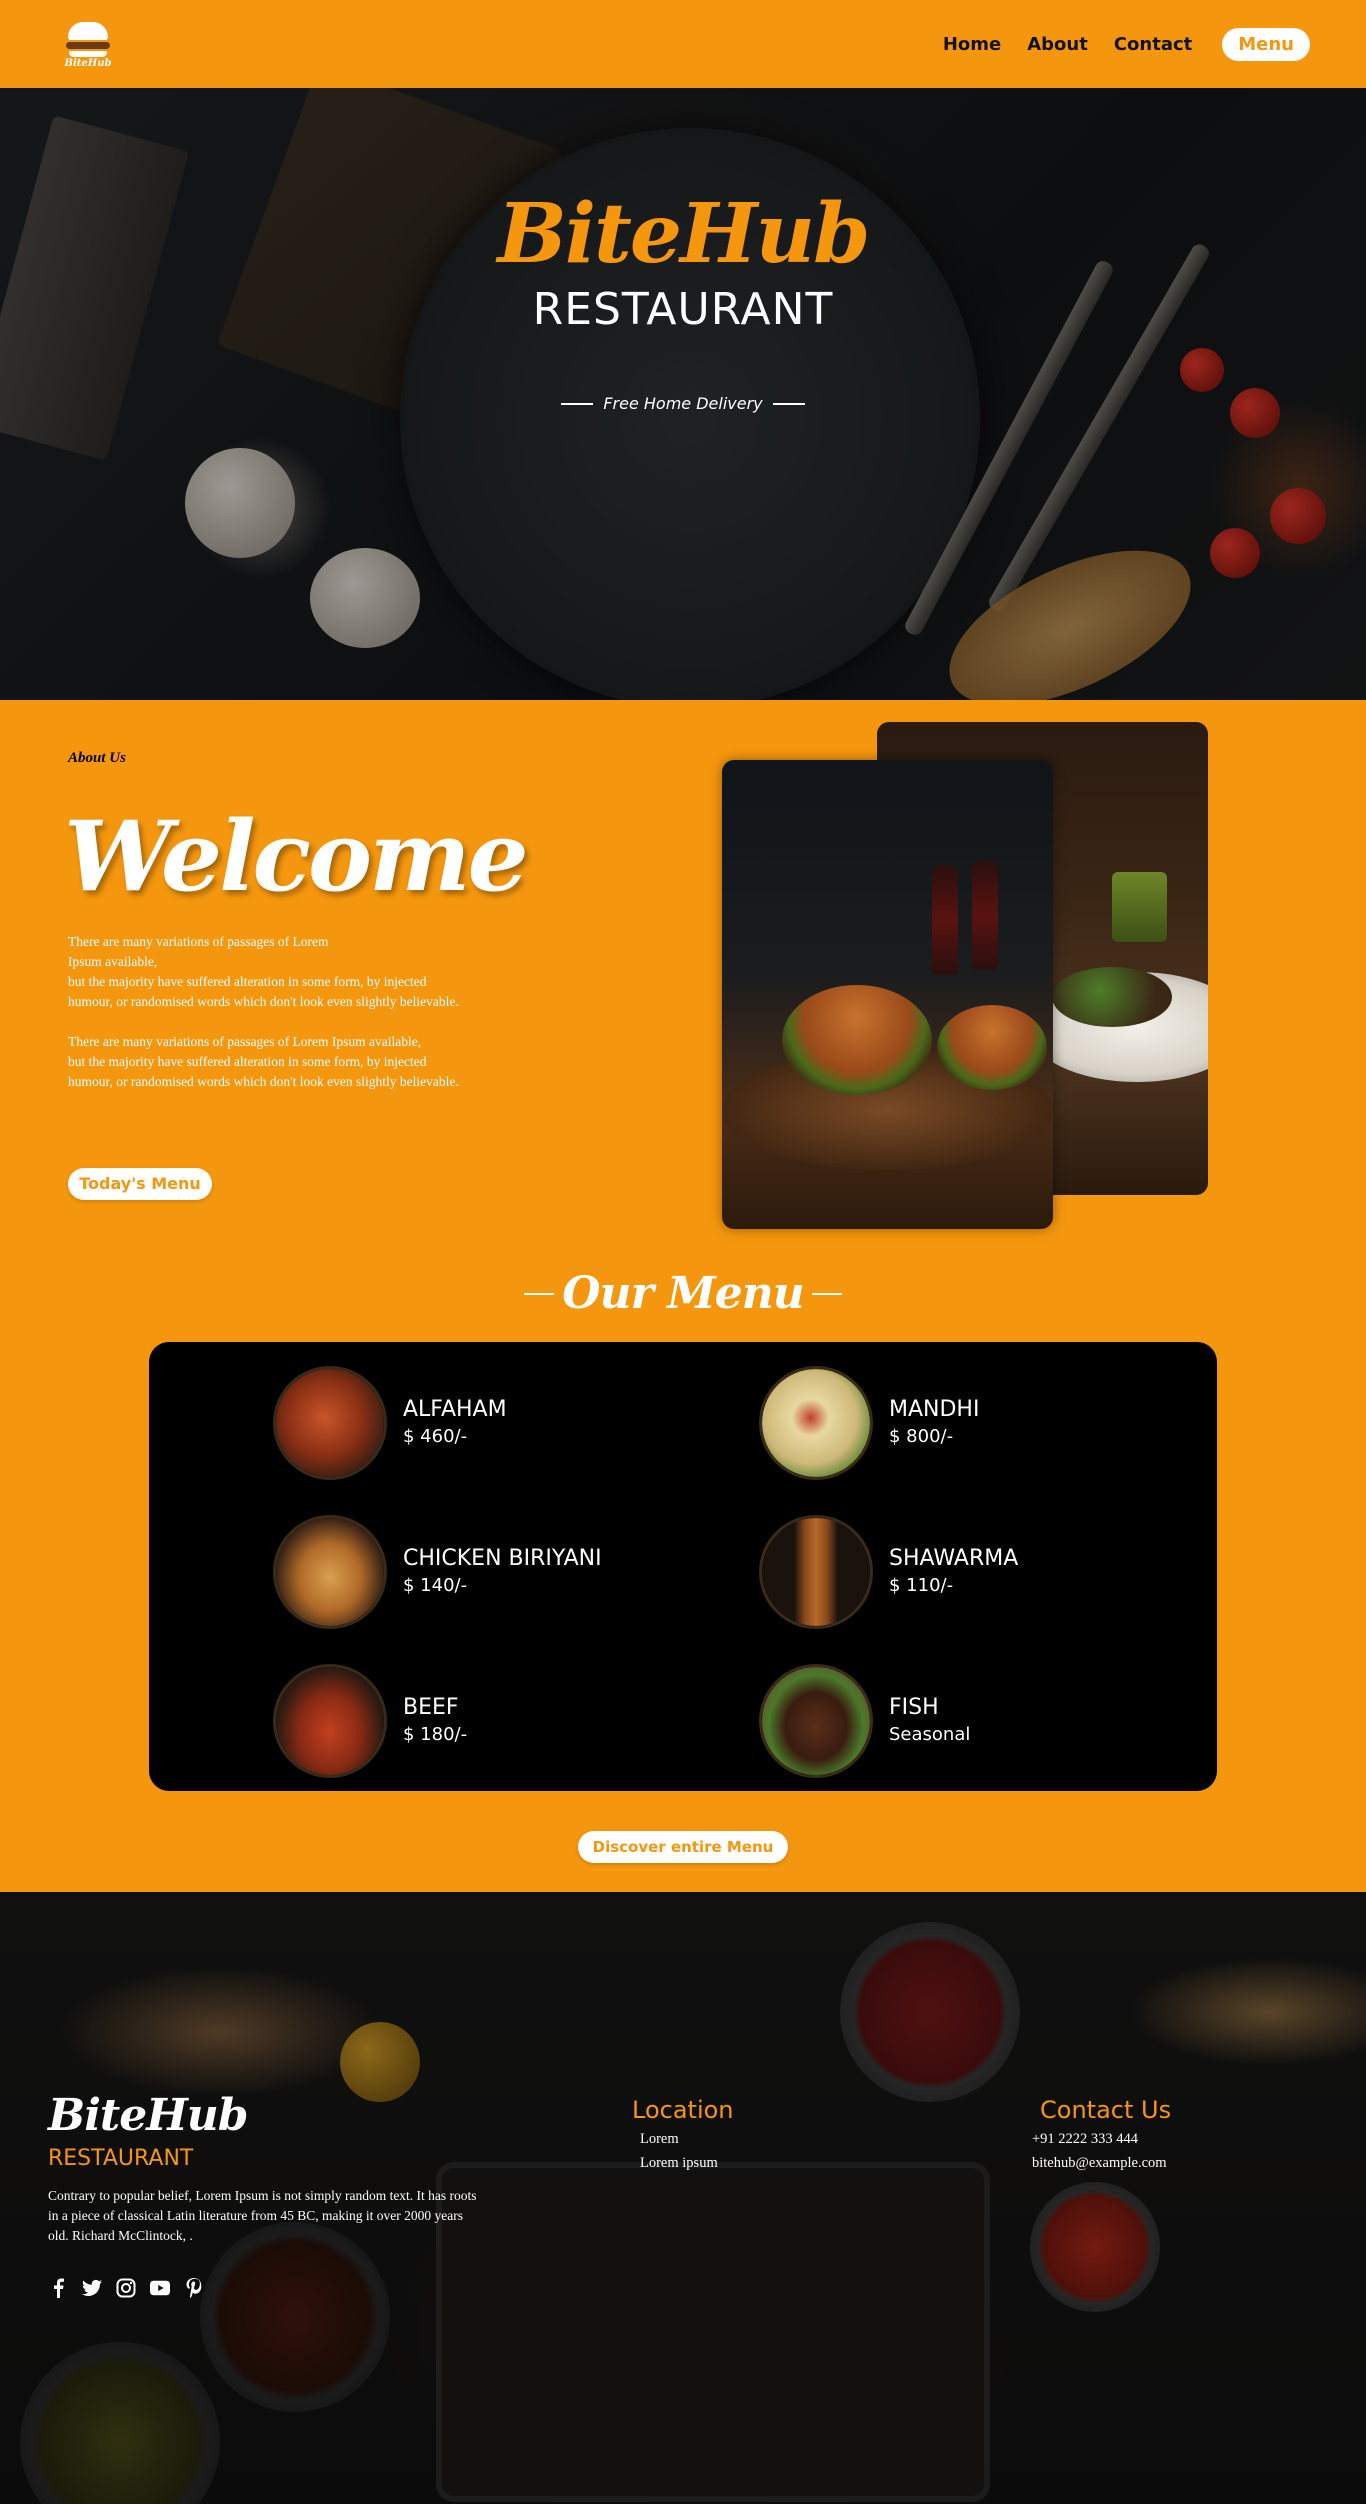  Describe the element at coordinates (431, 1707) in the screenshot. I see `menu-item-name: BEEF` at that location.